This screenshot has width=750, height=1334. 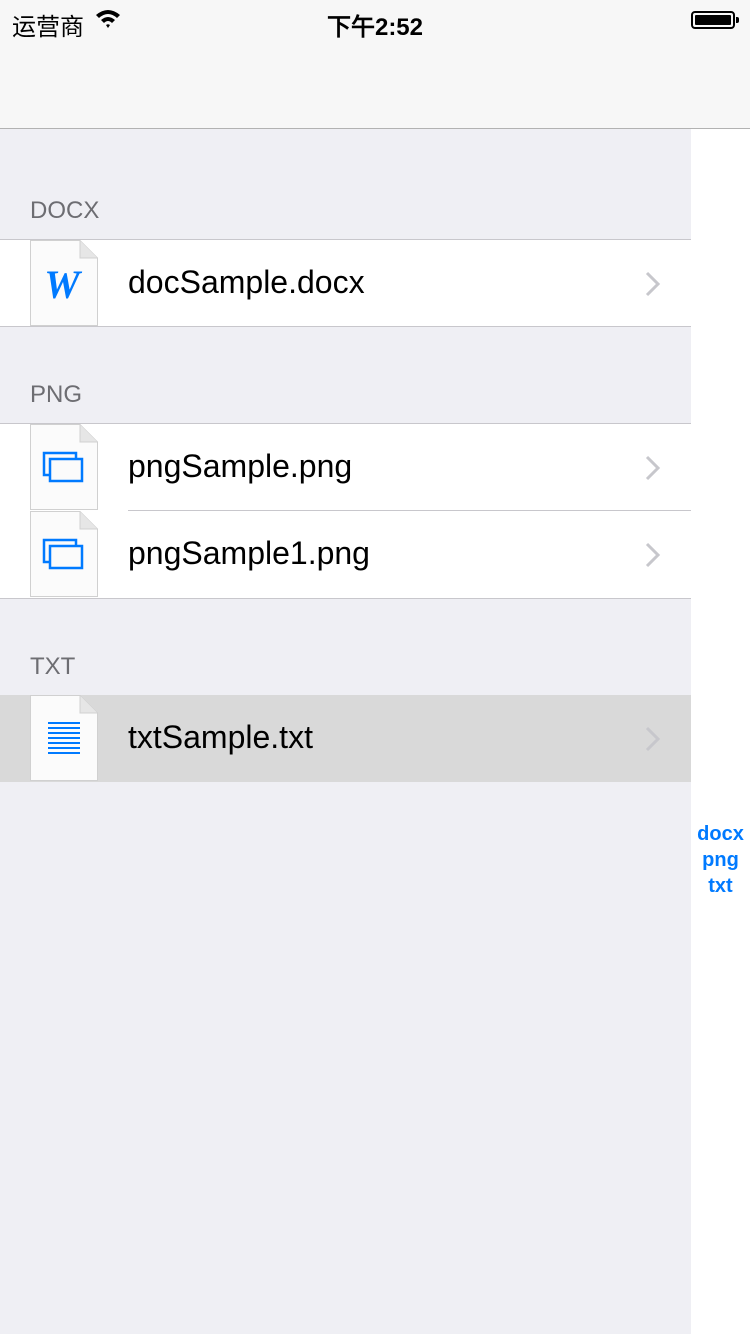 What do you see at coordinates (375, 27) in the screenshot?
I see `status-time: 下午2:52` at bounding box center [375, 27].